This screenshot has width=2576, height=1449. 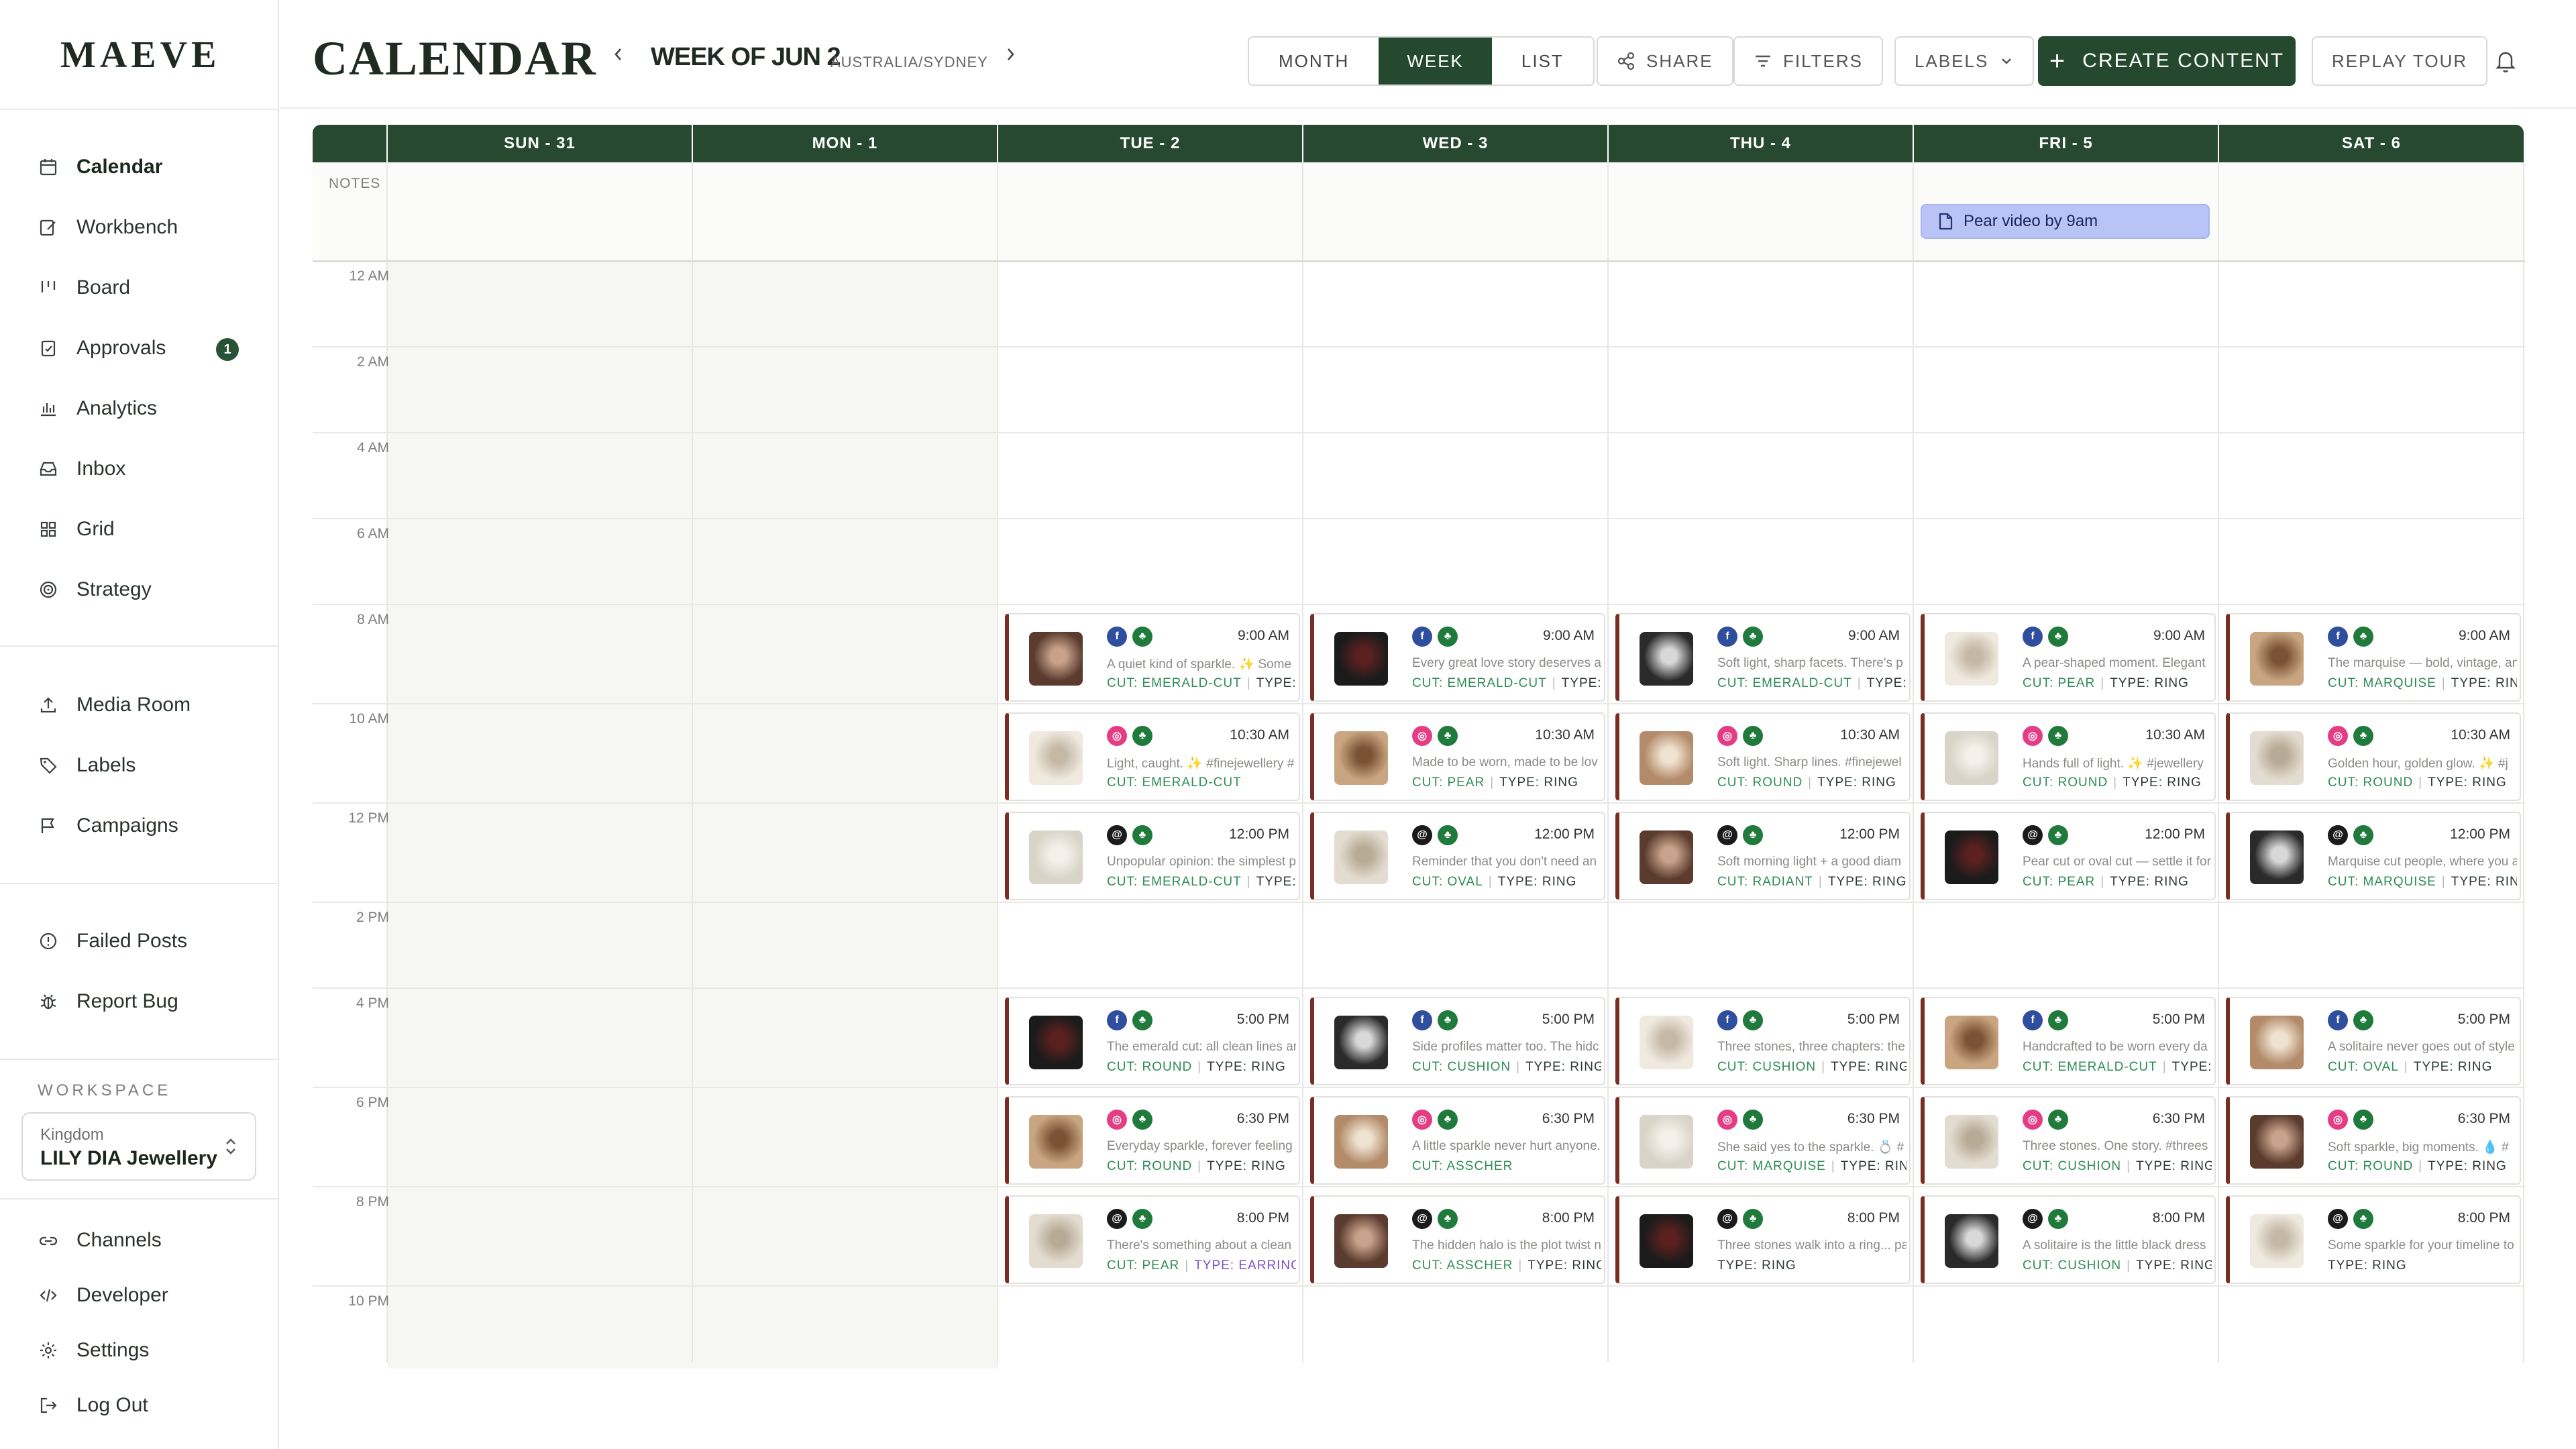 What do you see at coordinates (139, 1405) in the screenshot?
I see `sidebar-item-log-out: Log Out` at bounding box center [139, 1405].